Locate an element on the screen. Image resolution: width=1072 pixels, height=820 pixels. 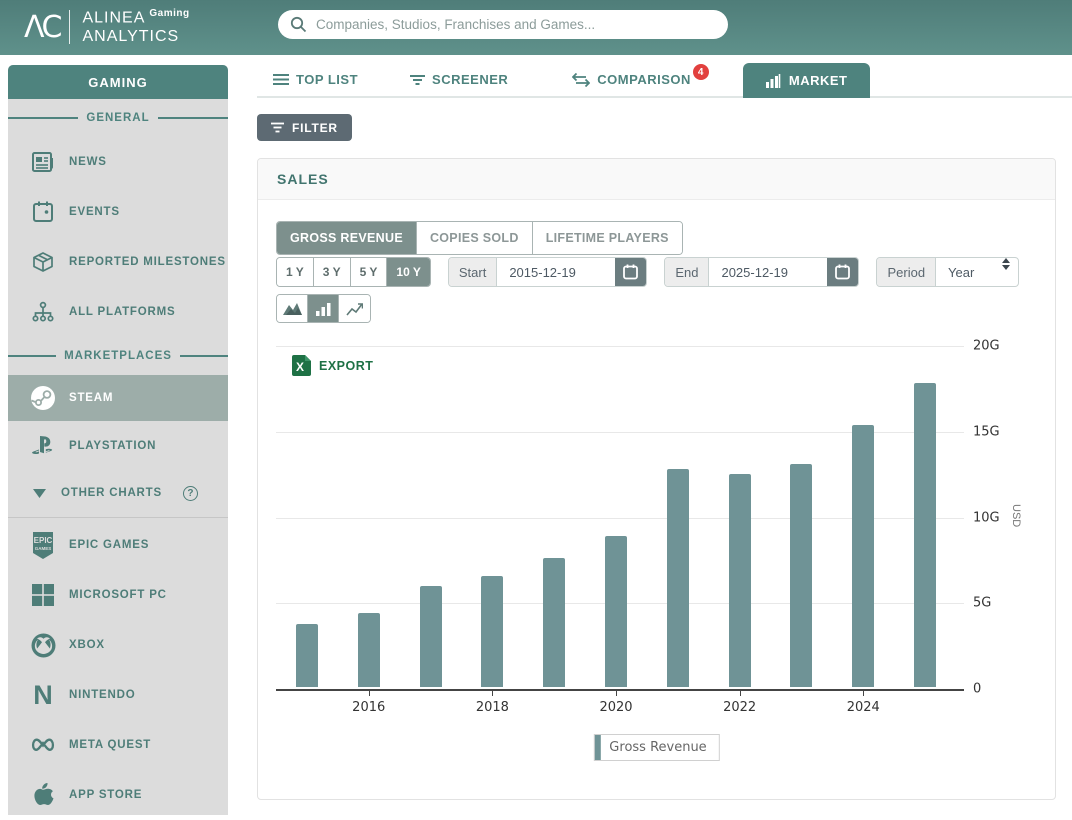
help-icon: ? is located at coordinates (190, 493).